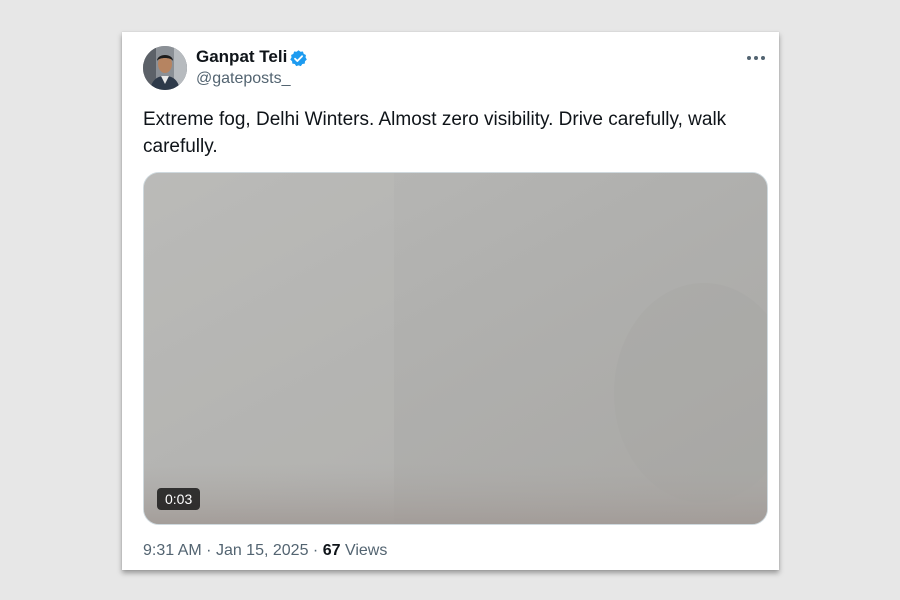 The width and height of the screenshot is (900, 600). Describe the element at coordinates (366, 550) in the screenshot. I see `views-label: Views` at that location.